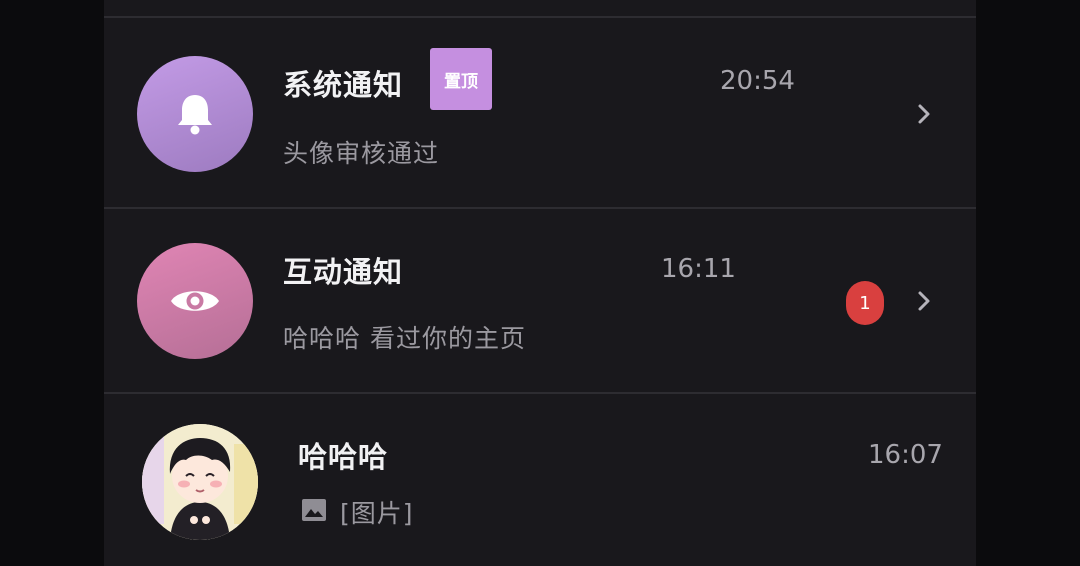 The image size is (1080, 566). I want to click on bell-icon, so click(195, 115).